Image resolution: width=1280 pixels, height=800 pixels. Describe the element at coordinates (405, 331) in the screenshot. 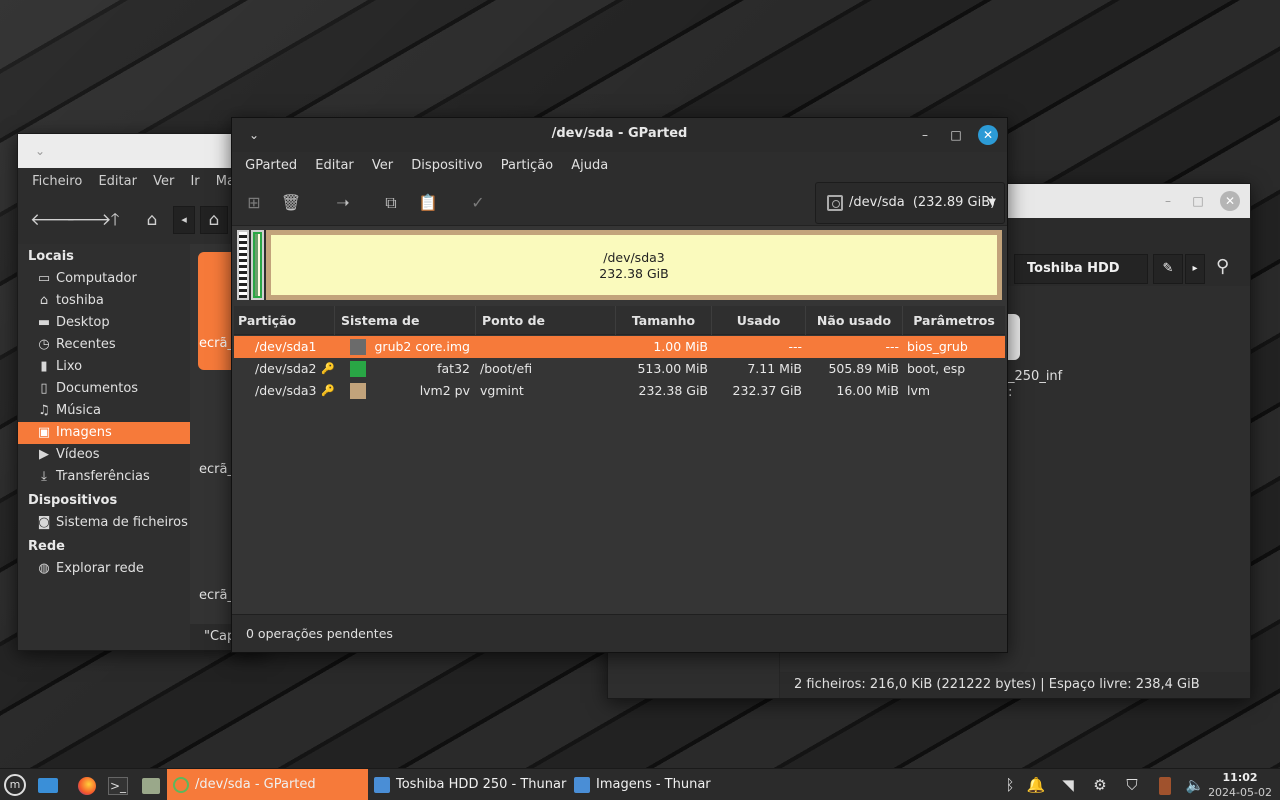

I see `column-header-sistema: Sistema de ficheiros` at that location.